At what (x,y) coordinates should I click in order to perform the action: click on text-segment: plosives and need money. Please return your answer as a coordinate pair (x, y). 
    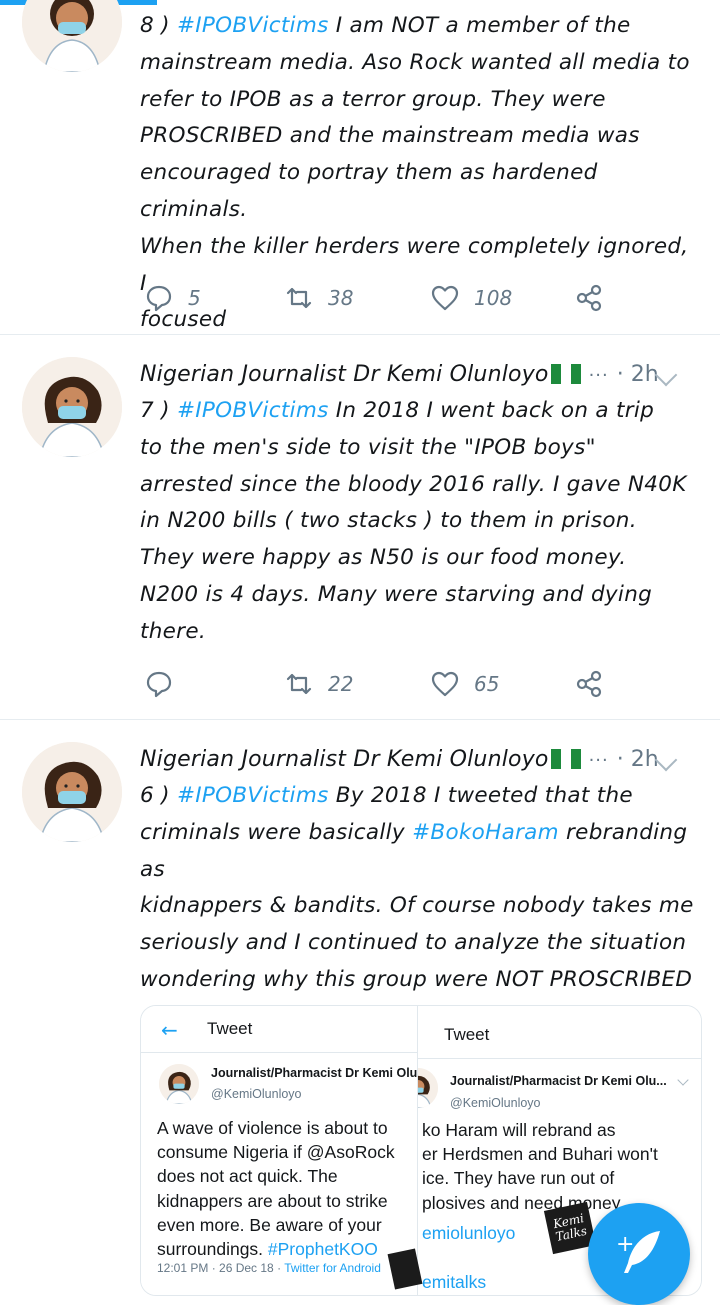
    Looking at the image, I should click on (521, 1202).